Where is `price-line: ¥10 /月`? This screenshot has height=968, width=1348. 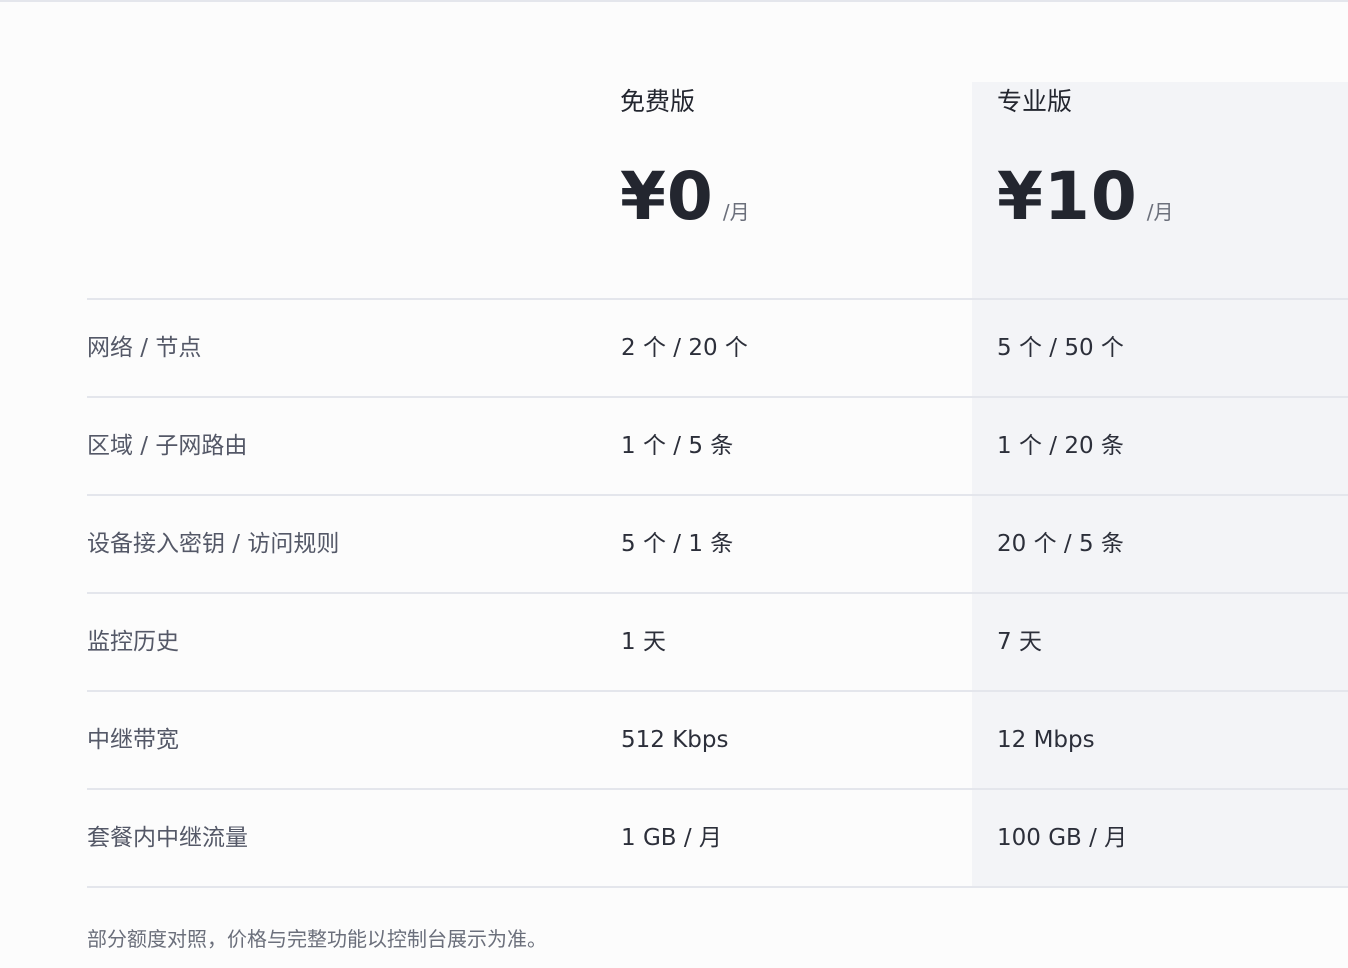 price-line: ¥10 /月 is located at coordinates (1085, 197).